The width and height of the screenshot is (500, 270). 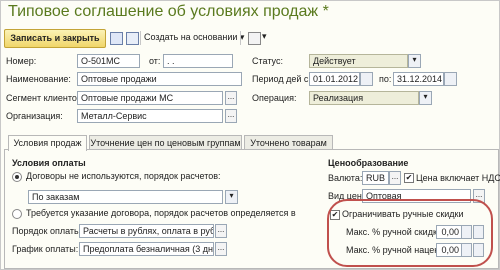 I want to click on pricing-heading: Ценообразование, so click(x=368, y=163).